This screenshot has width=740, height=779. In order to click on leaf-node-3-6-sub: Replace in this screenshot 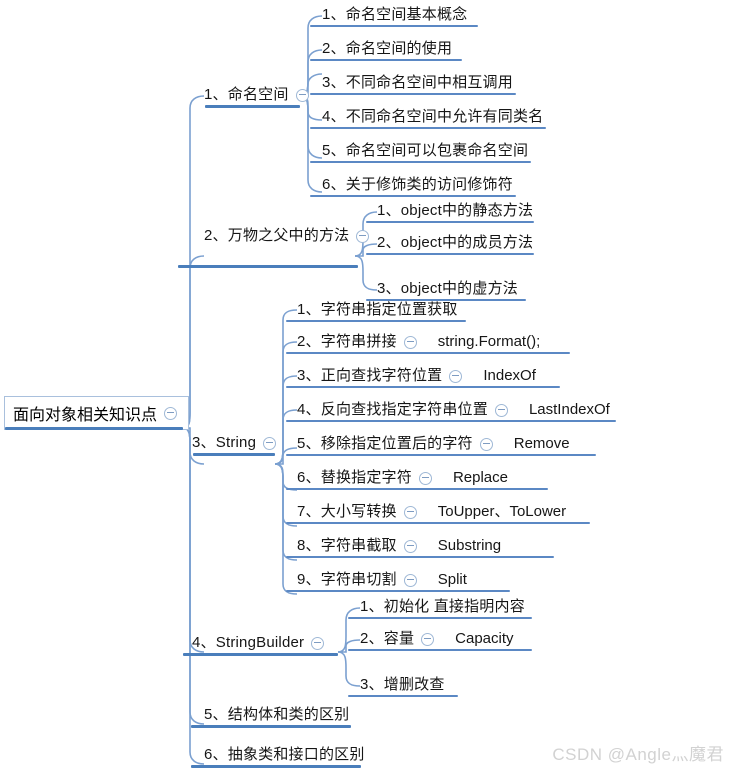, I will do `click(480, 477)`.